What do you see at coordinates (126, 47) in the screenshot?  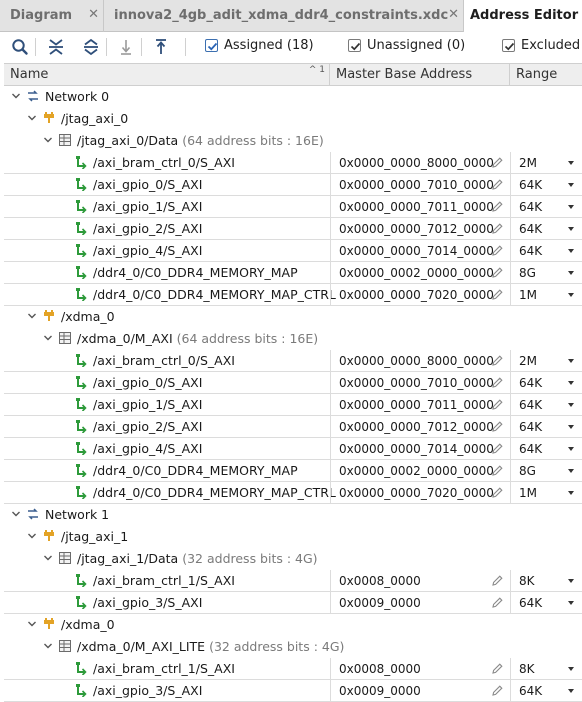 I see `move-down-icon` at bounding box center [126, 47].